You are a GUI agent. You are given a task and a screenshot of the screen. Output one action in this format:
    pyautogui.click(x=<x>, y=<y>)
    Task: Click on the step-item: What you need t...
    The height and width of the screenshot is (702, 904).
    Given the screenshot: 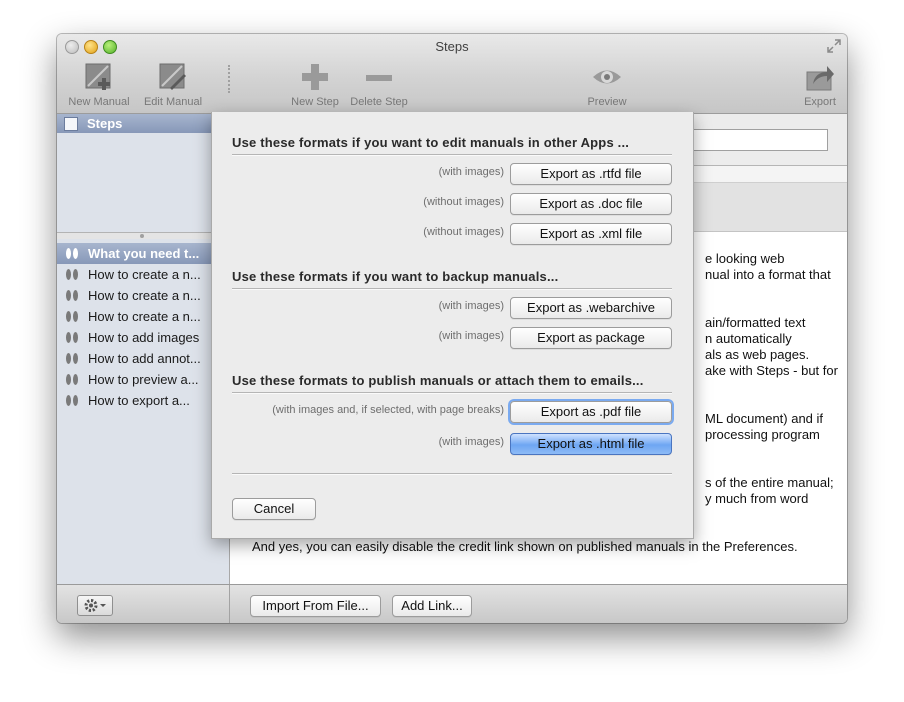 What is the action you would take?
    pyautogui.click(x=143, y=253)
    